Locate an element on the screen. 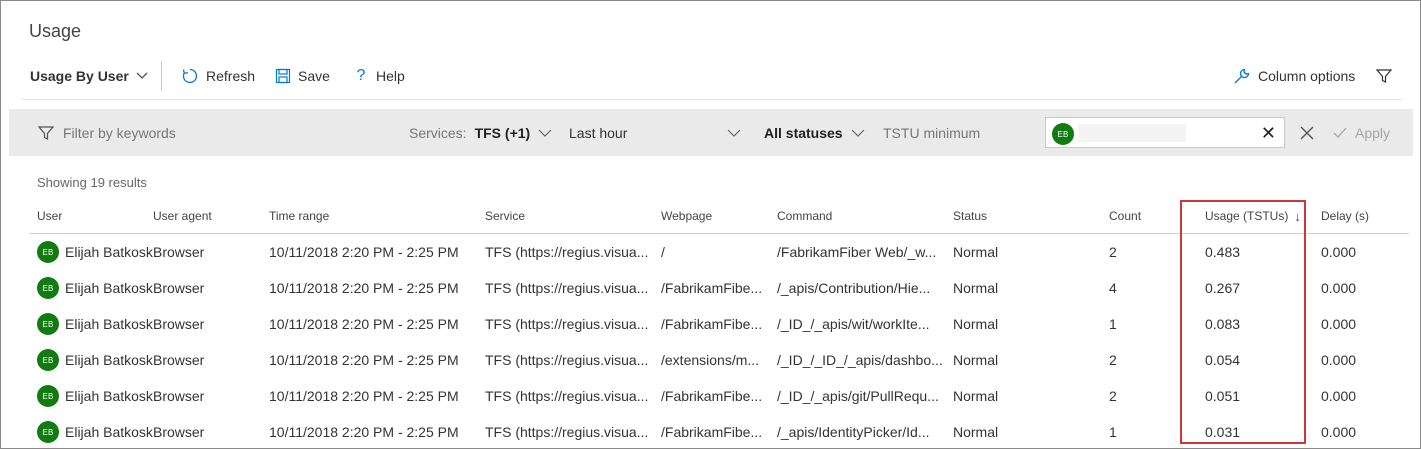 The height and width of the screenshot is (449, 1421). save-label: Save is located at coordinates (314, 76).